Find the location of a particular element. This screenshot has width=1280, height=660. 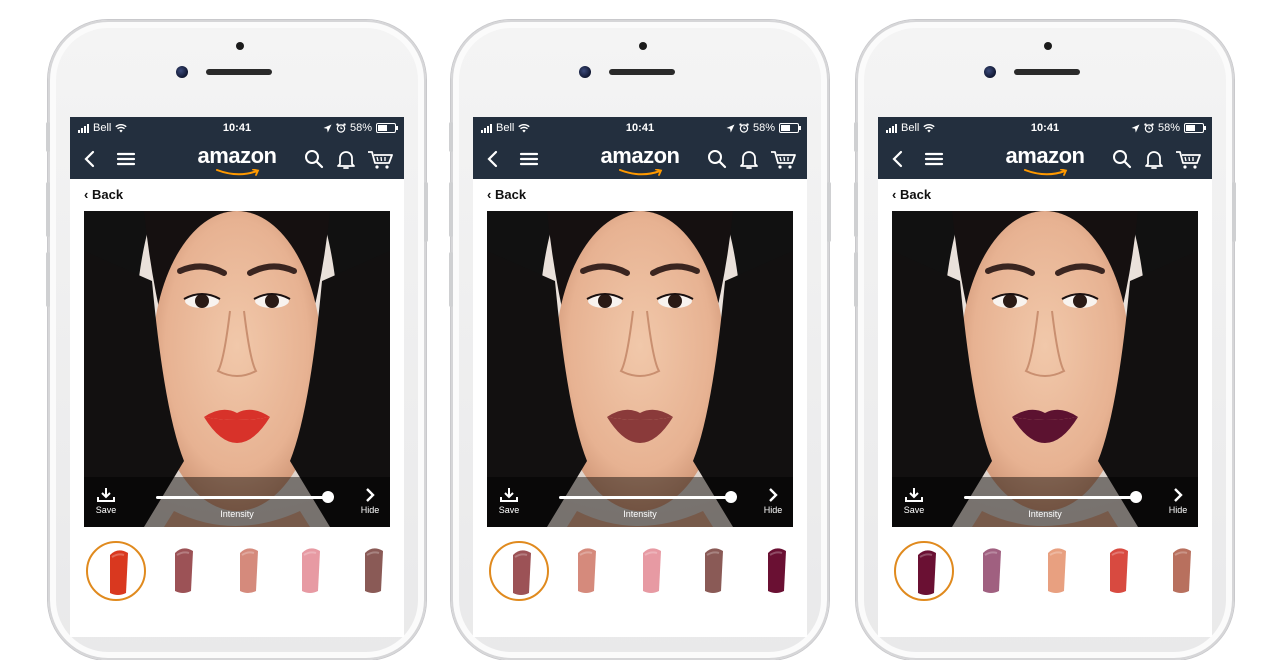

back-label: Back is located at coordinates (107, 194).